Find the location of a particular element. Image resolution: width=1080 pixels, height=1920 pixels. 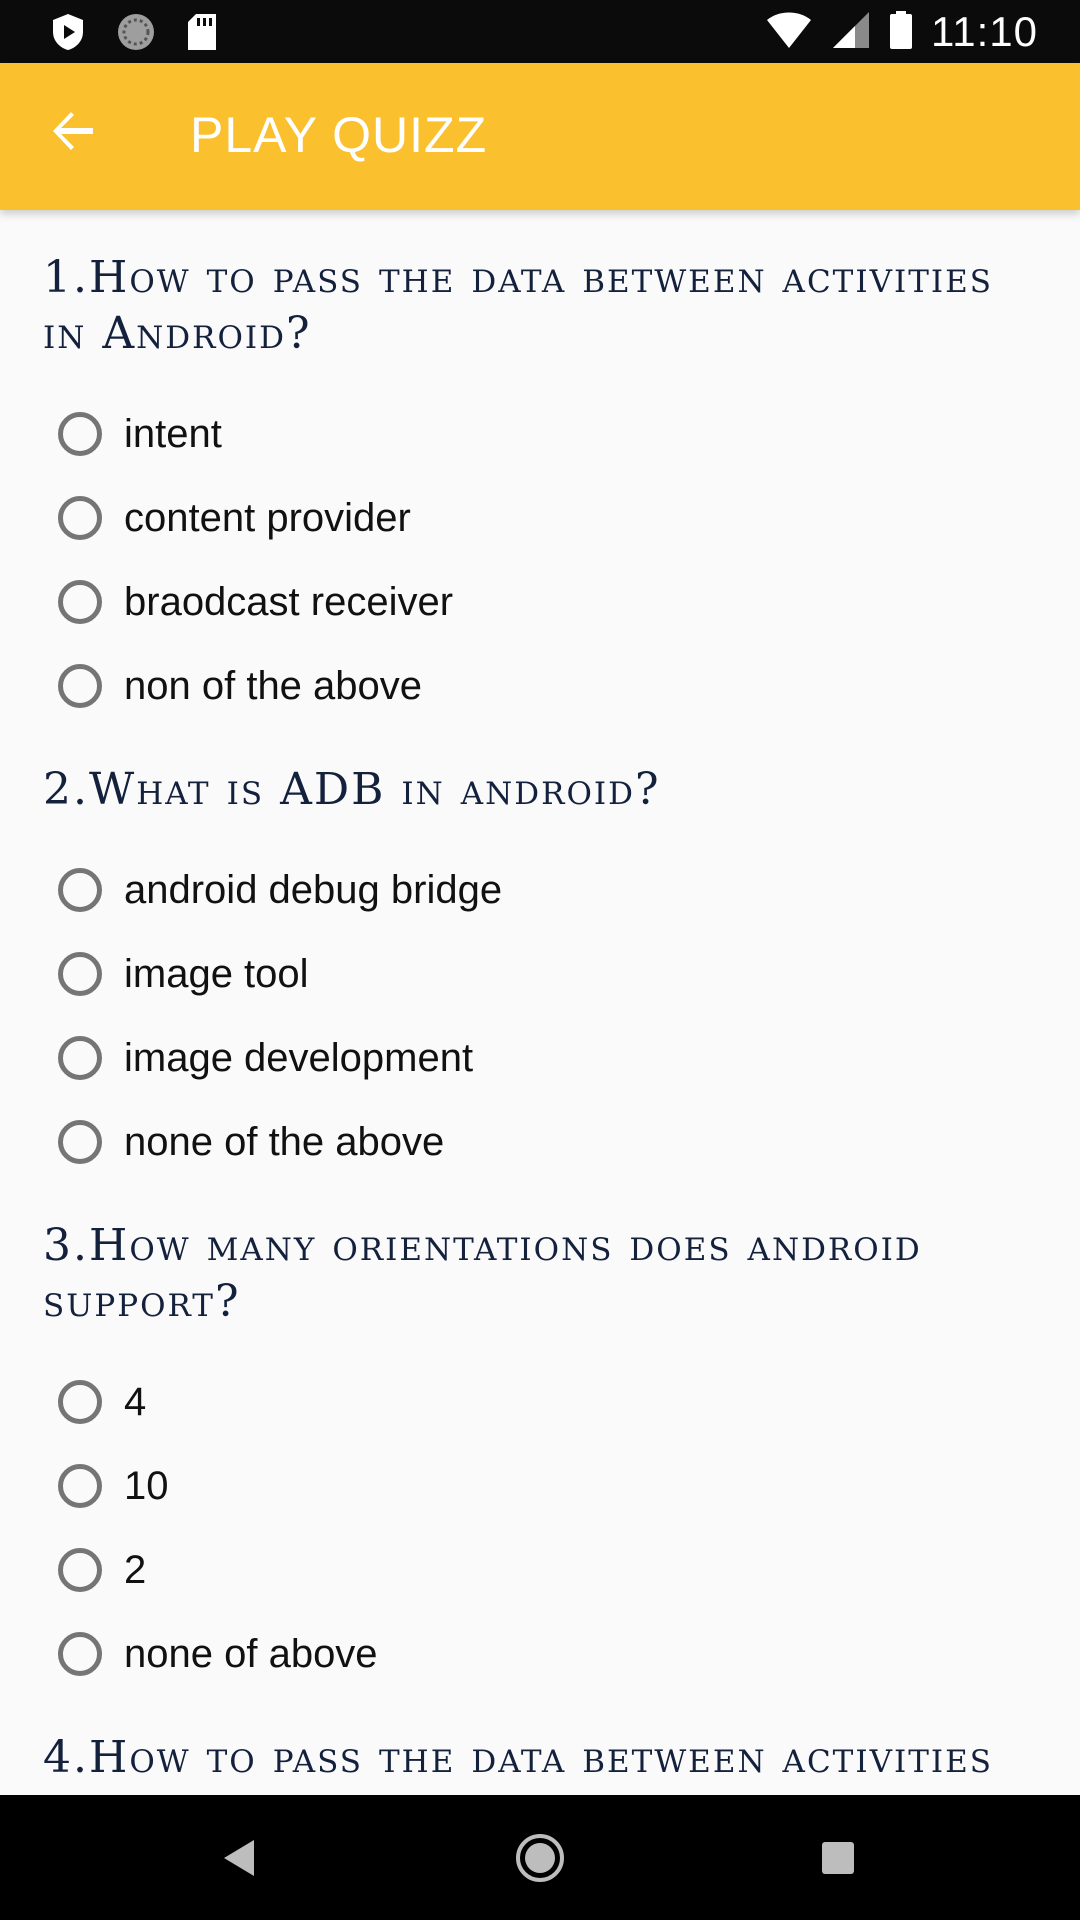

option-image-tool: image tool is located at coordinates (533, 974).